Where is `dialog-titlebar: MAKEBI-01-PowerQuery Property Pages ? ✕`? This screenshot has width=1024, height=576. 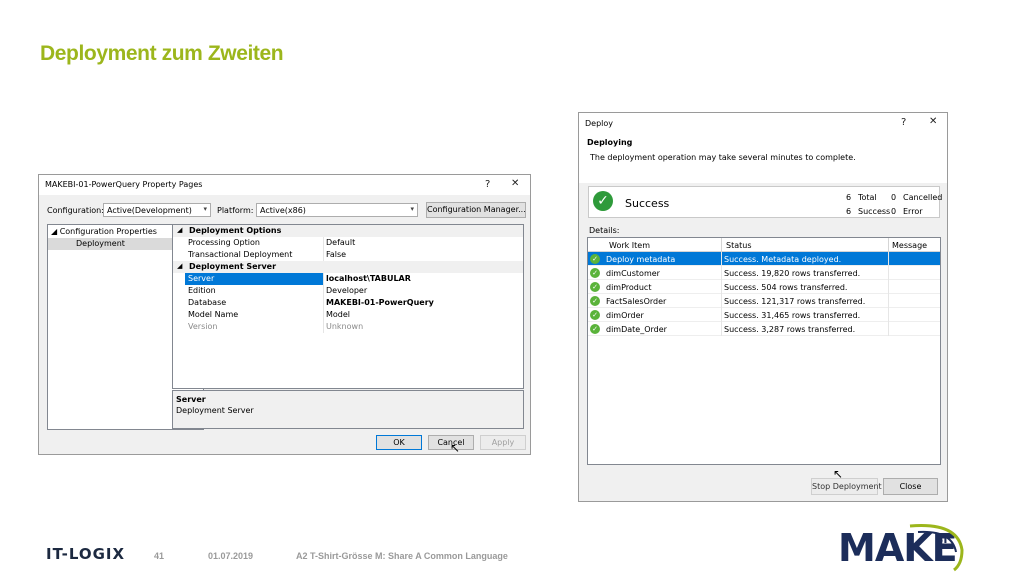 dialog-titlebar: MAKEBI-01-PowerQuery Property Pages ? ✕ is located at coordinates (284, 185).